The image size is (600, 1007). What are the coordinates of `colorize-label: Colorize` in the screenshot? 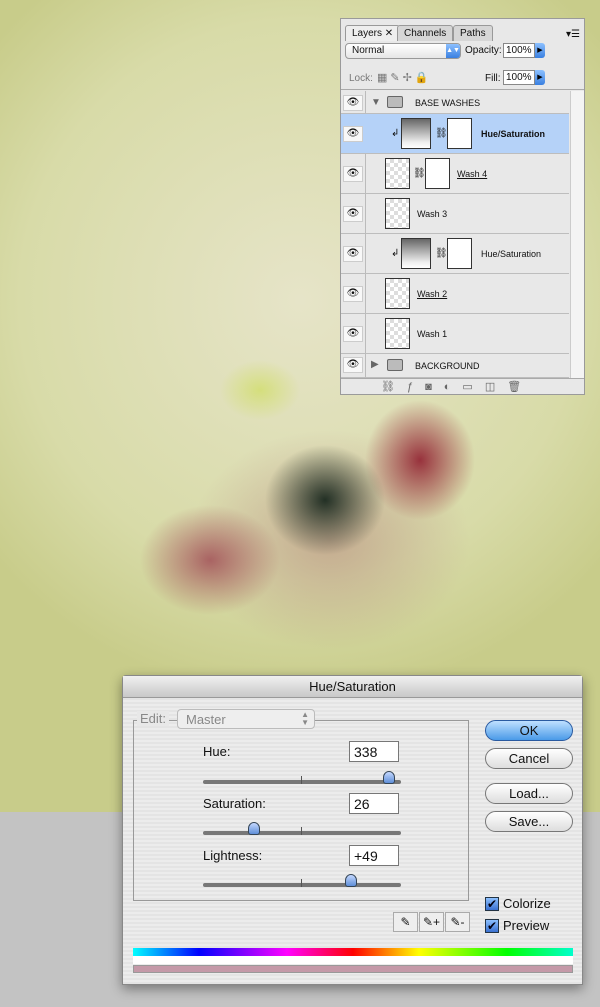 It's located at (527, 903).